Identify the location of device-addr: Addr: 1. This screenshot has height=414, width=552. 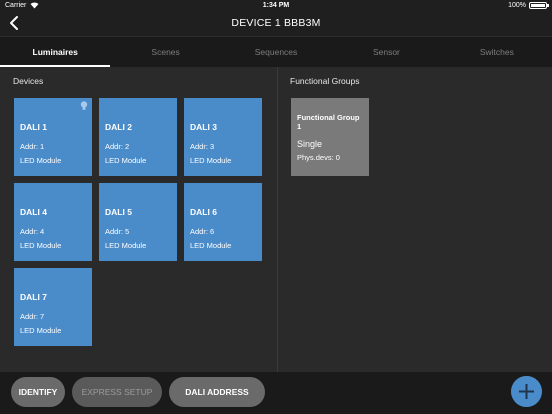
(32, 146).